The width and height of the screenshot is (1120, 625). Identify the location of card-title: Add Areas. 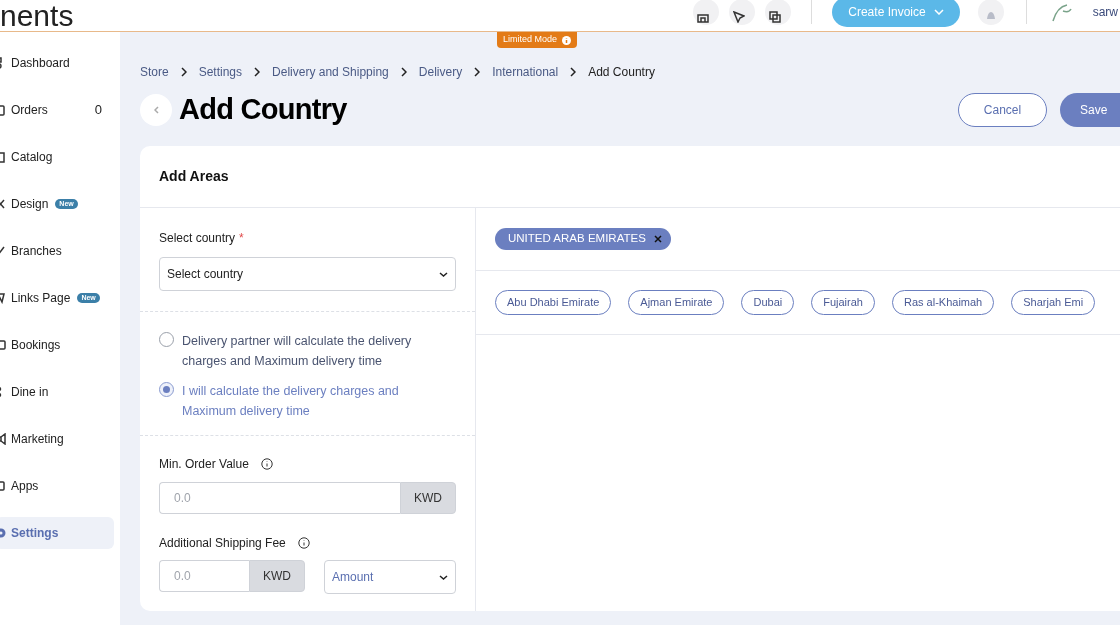
(194, 176).